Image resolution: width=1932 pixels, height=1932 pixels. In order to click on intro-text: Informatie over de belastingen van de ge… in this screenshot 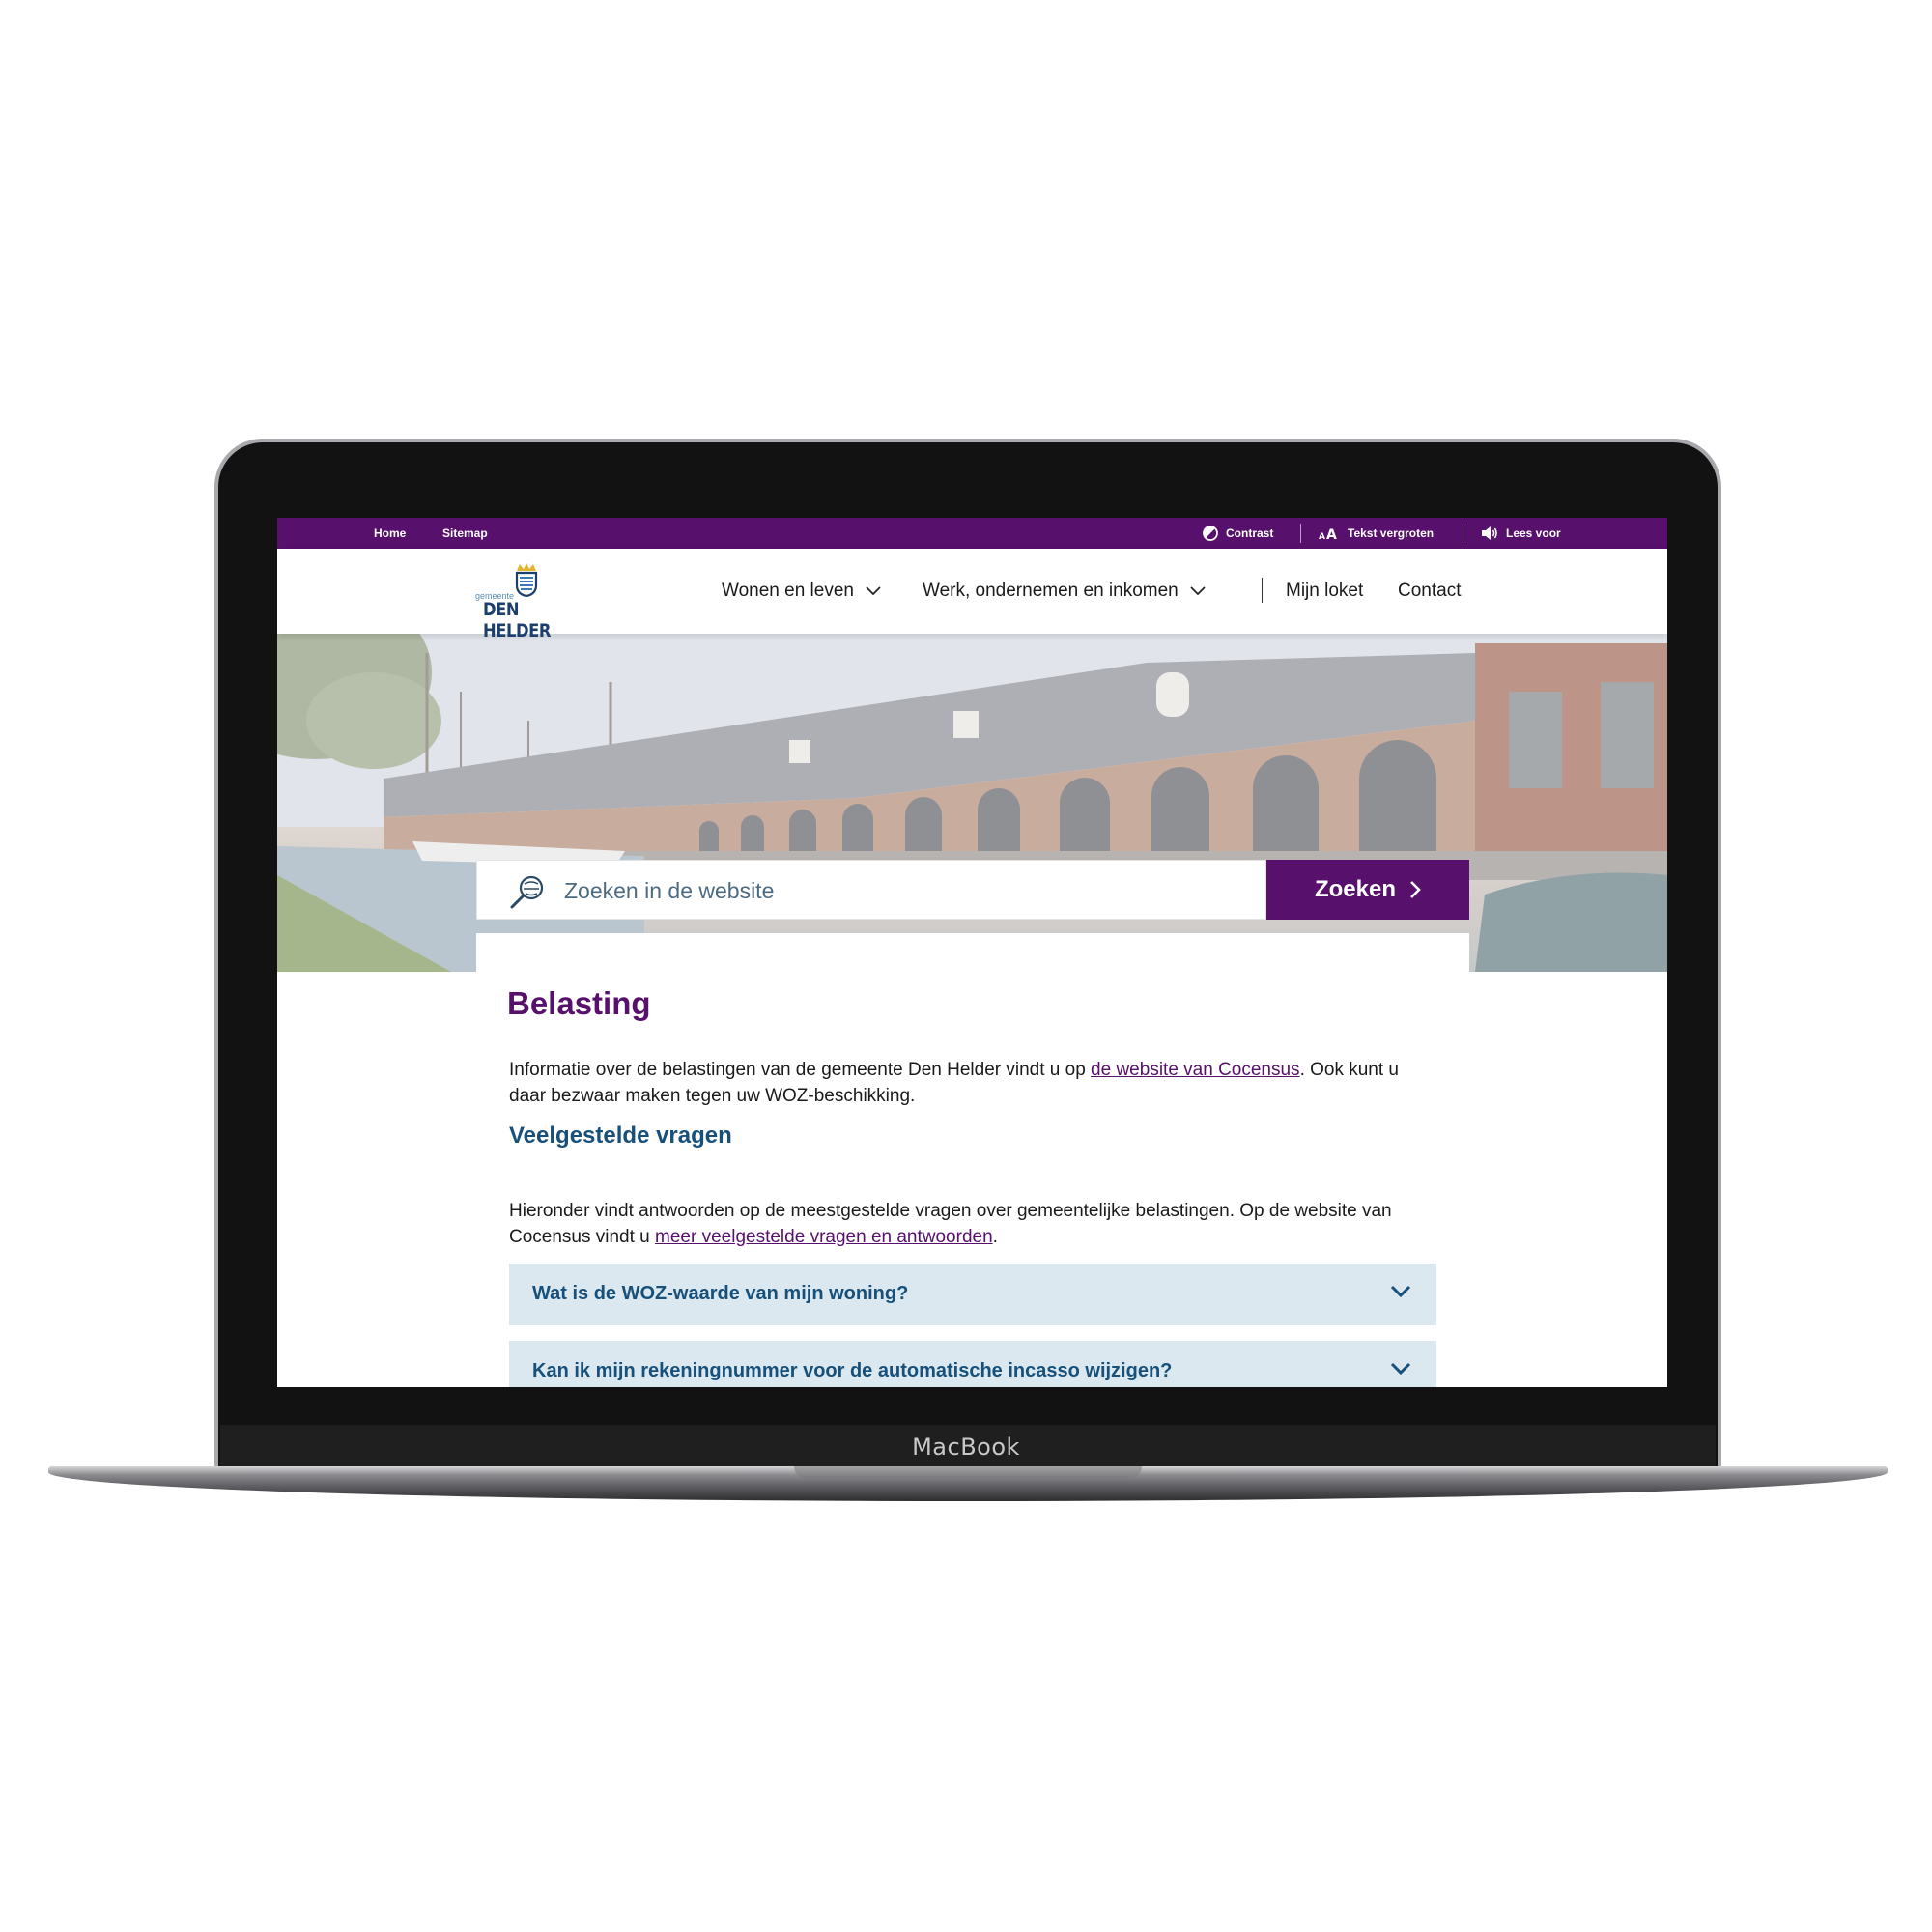, I will do `click(800, 1070)`.